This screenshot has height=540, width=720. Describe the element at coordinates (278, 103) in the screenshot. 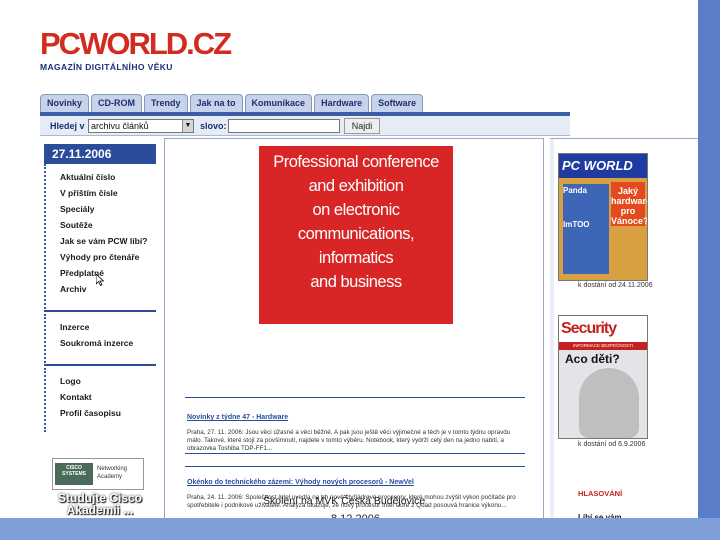

I see `tab-komunikace: Komunikace` at that location.